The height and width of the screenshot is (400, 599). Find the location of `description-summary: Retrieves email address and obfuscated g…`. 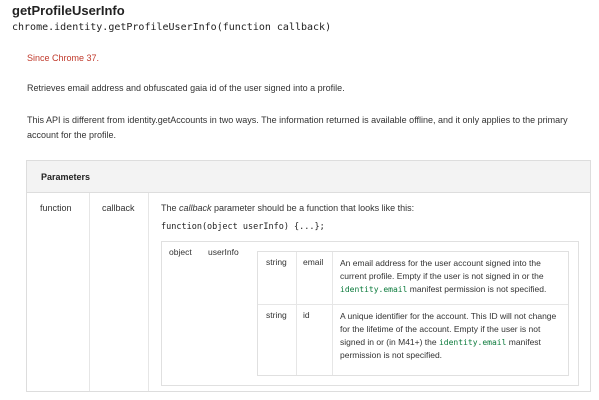

description-summary: Retrieves email address and obfuscated g… is located at coordinates (186, 88).